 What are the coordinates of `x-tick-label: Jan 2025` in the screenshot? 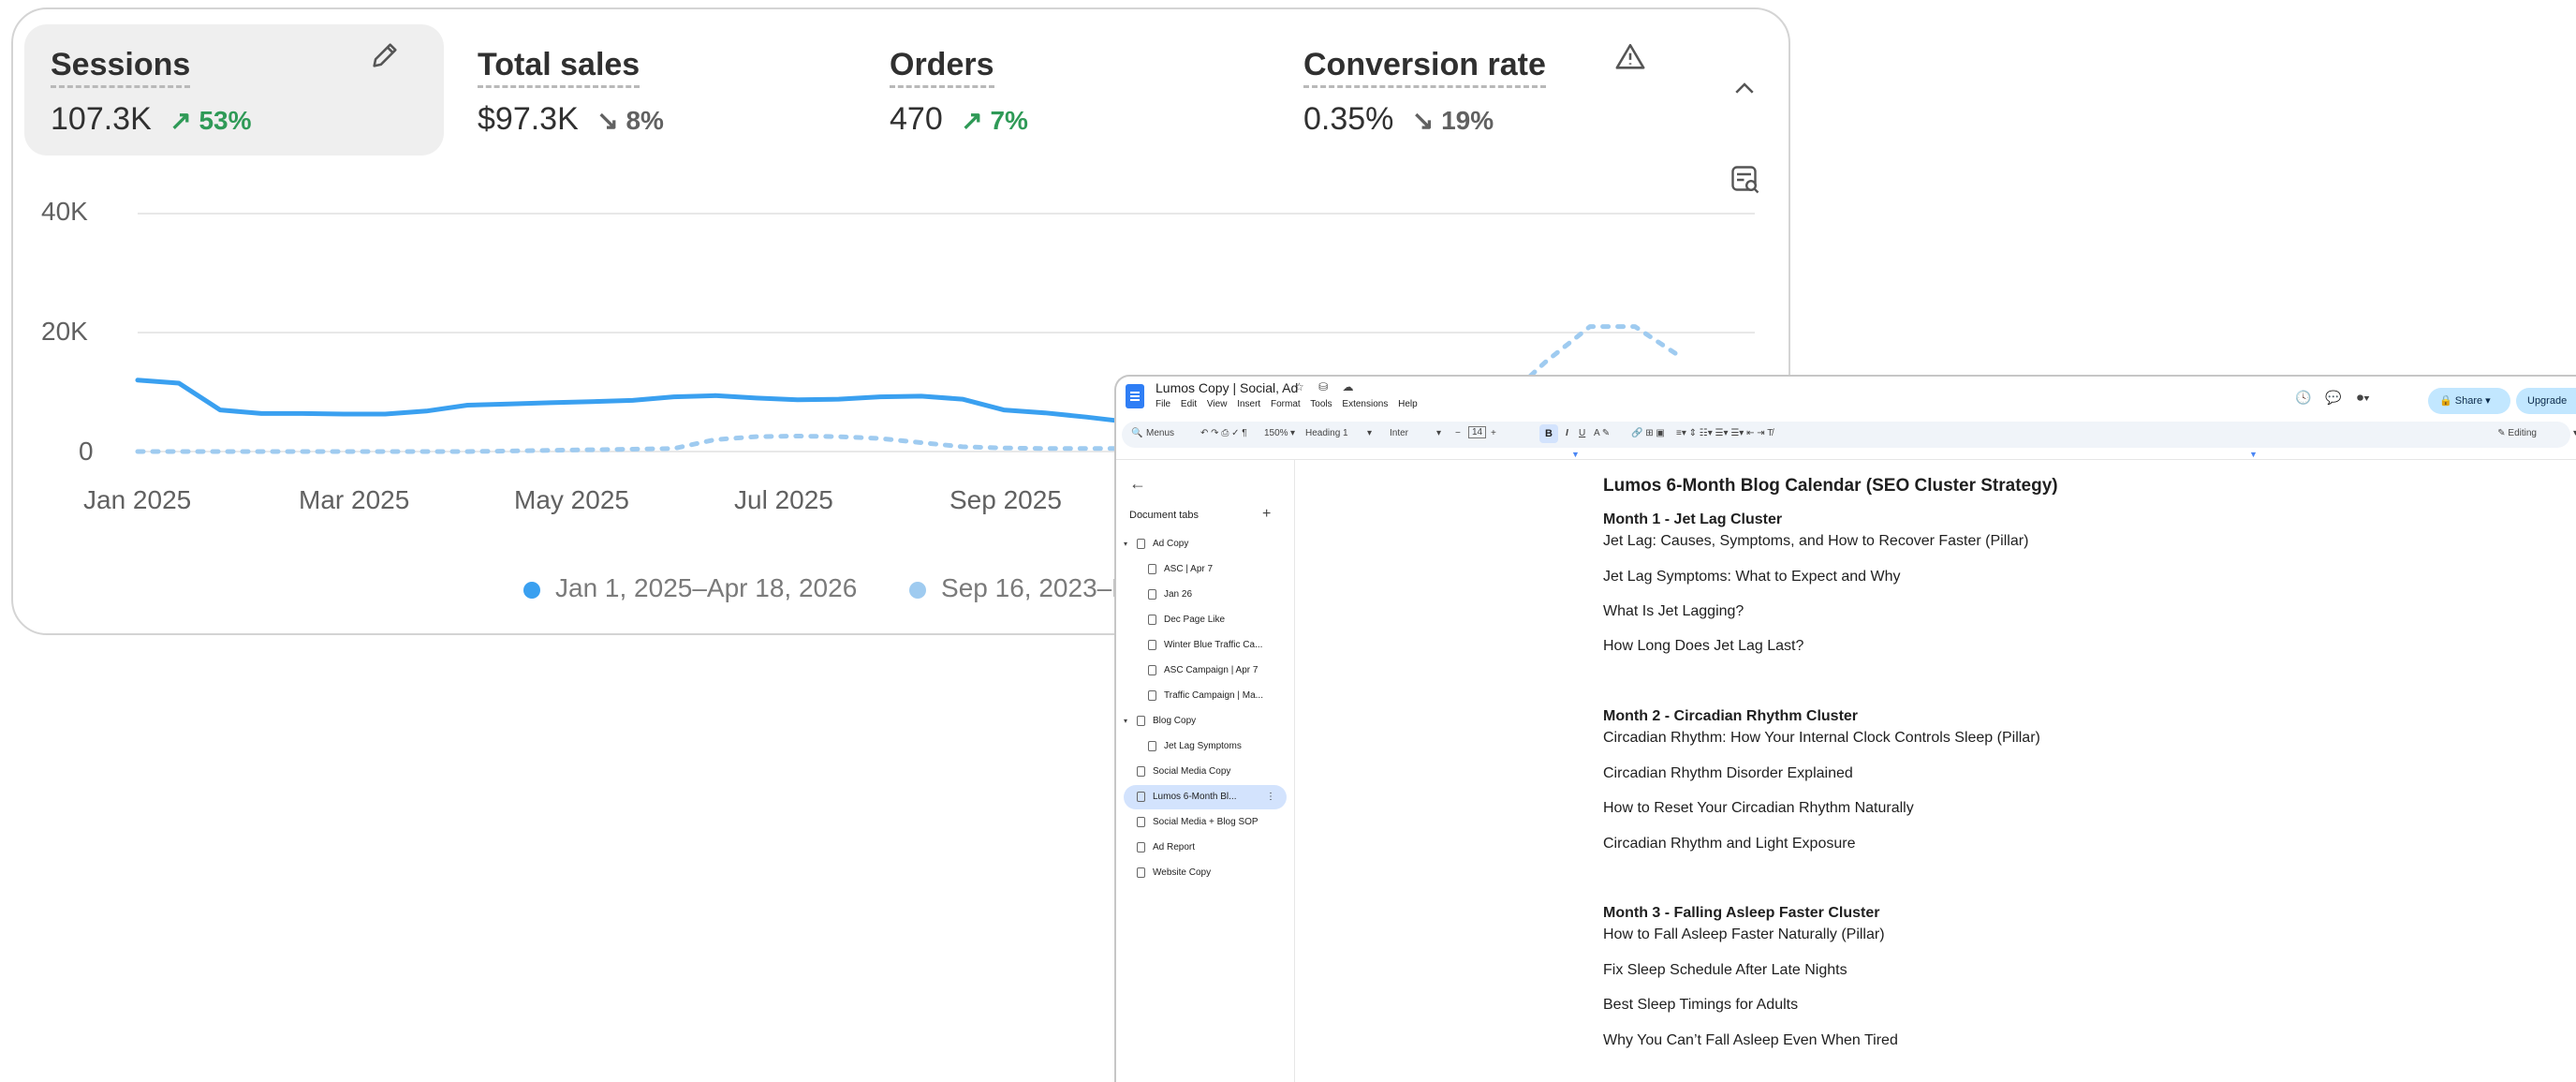 It's located at (137, 500).